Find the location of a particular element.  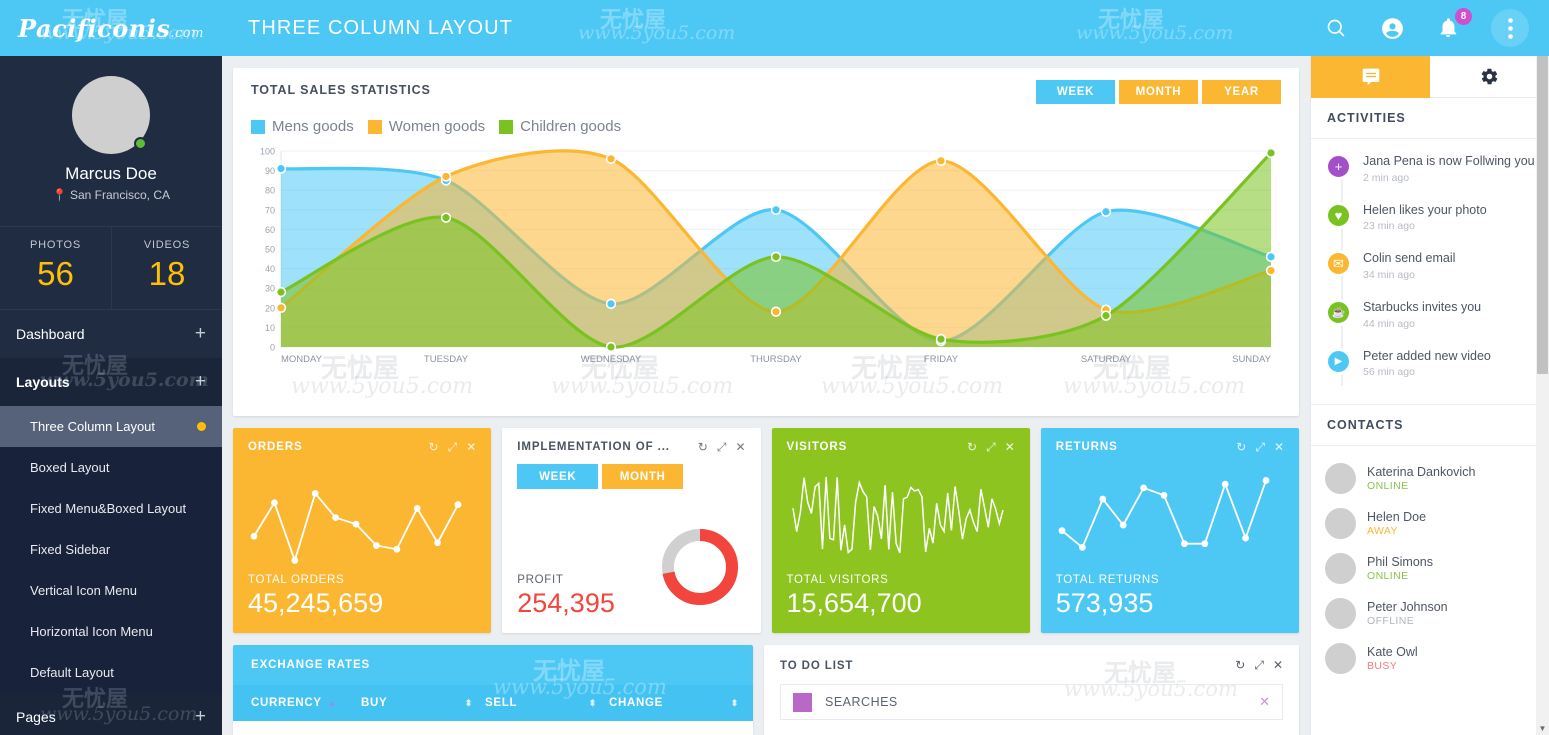

kpi-card-orders: ORDERS ↻ ⤢ ✕ TOTAL ORDERS 45,245,659 is located at coordinates (362, 530).